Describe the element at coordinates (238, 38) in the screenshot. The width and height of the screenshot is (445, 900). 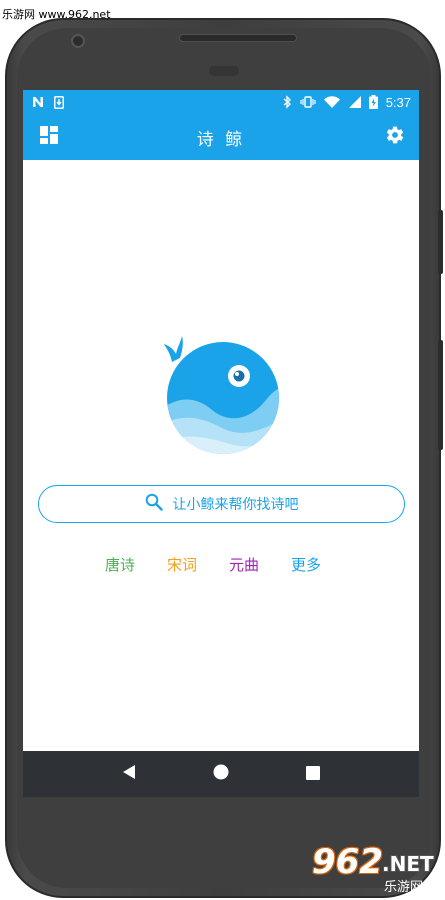
I see `earpiece-speaker` at that location.